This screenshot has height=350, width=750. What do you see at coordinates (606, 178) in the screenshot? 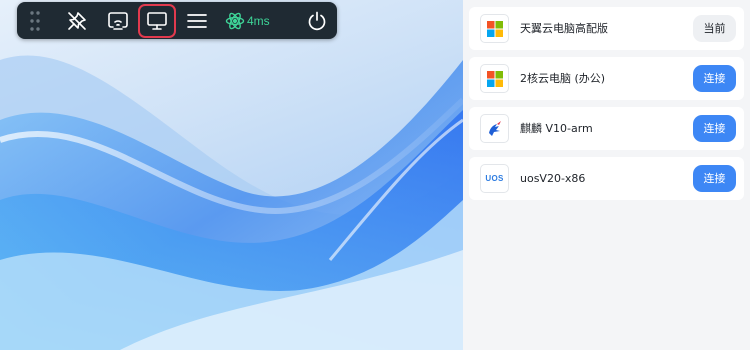
I see `cloud-pc-card: UOS uosV20-x86 连接` at bounding box center [606, 178].